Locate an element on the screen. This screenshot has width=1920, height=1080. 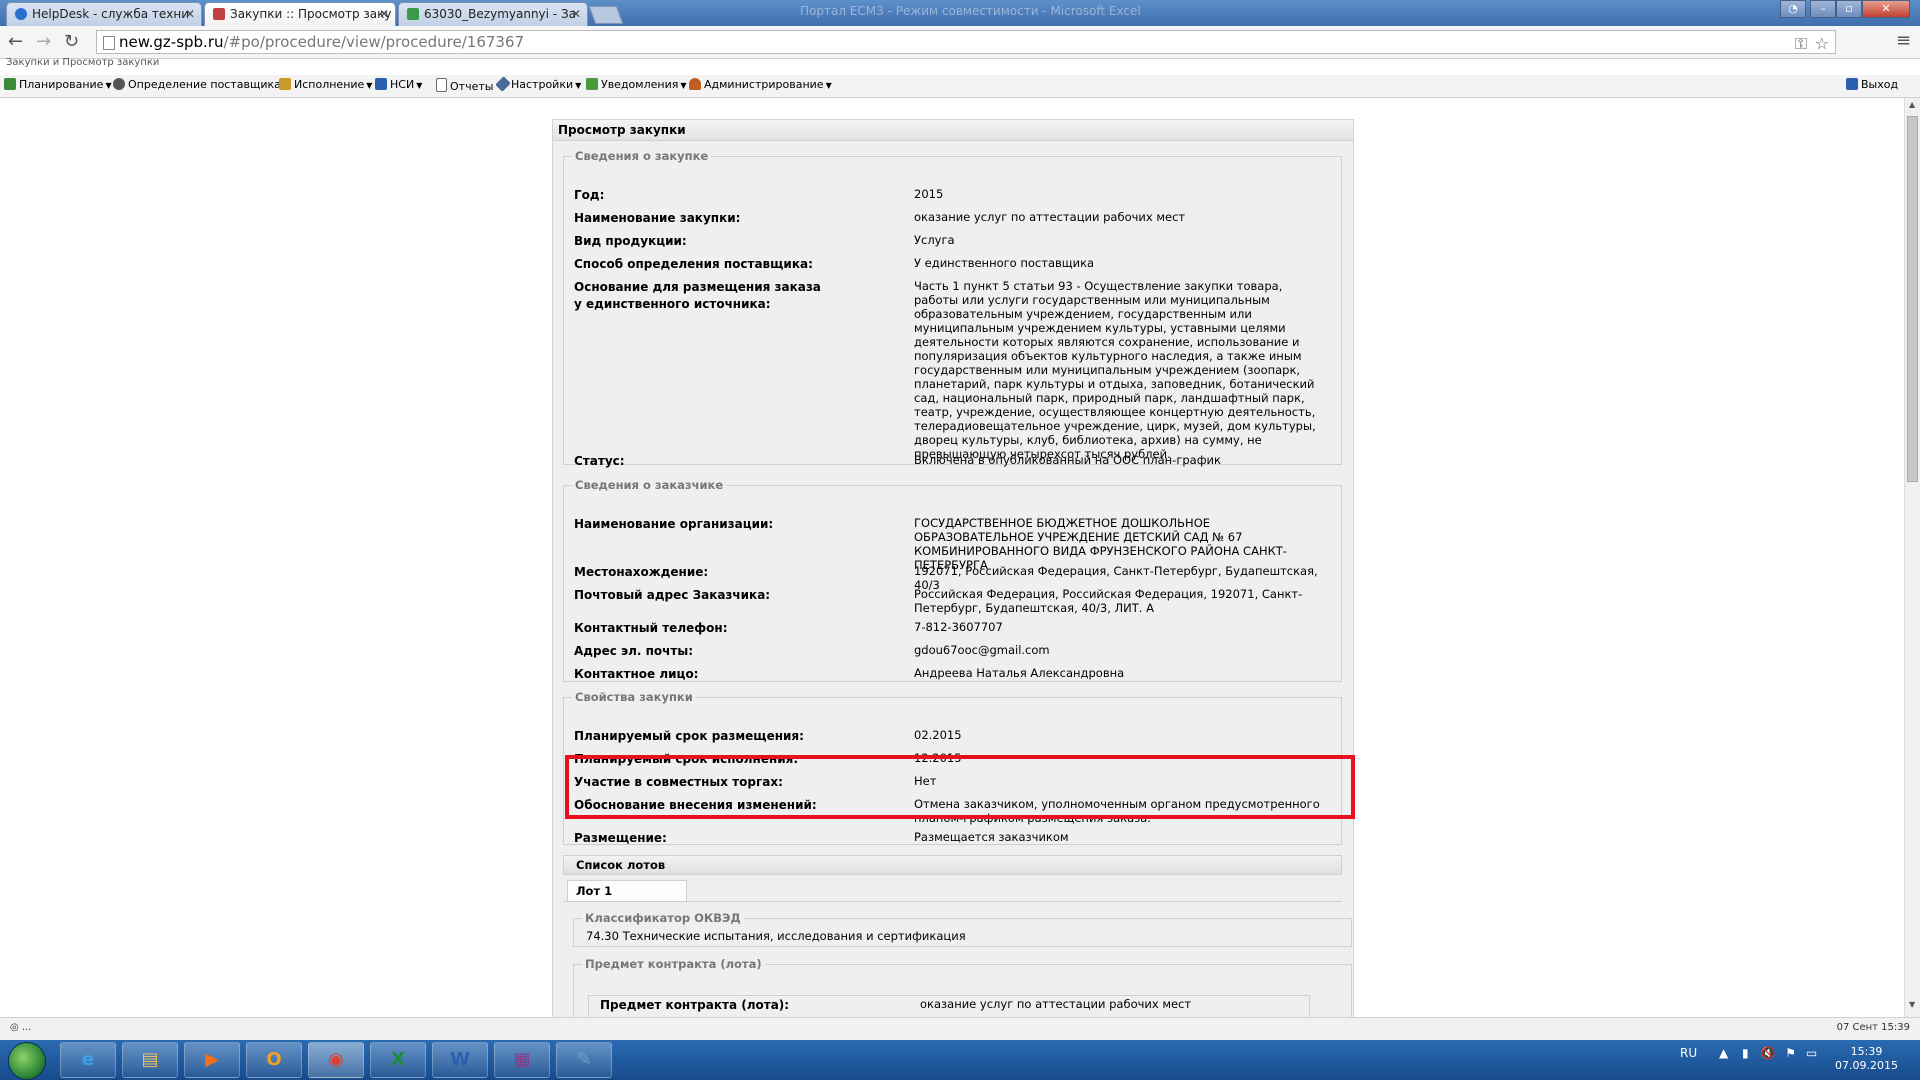
page-scrollbar: ▲ ▼ is located at coordinates (1912, 558).